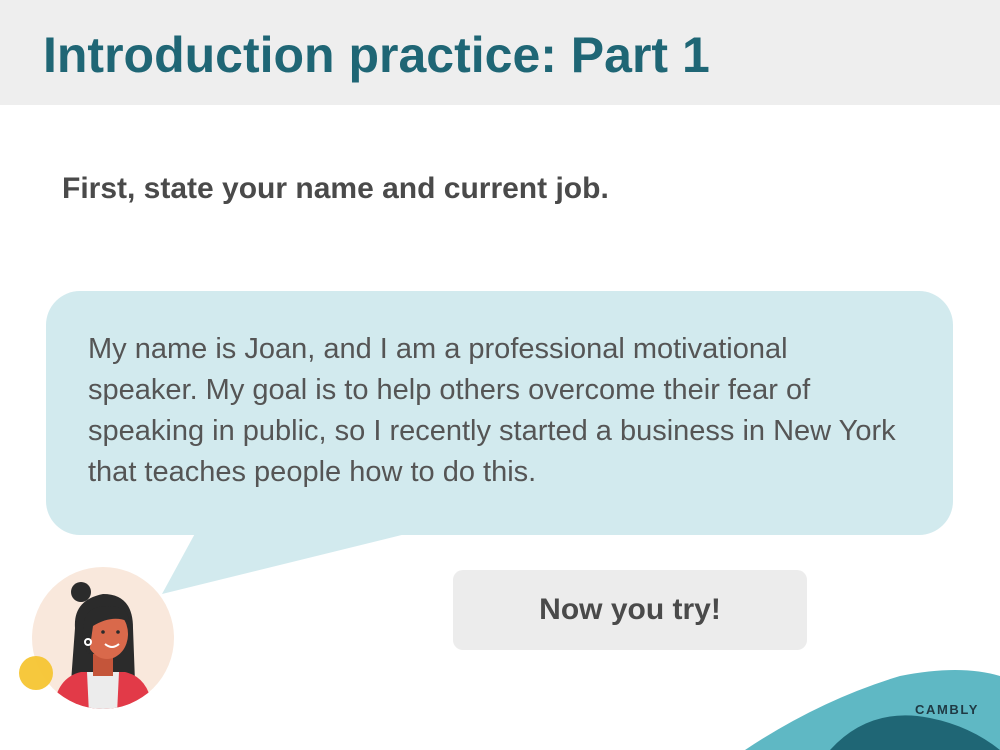 The image size is (1000, 750). Describe the element at coordinates (872, 710) in the screenshot. I see `decorative-wave-shapes` at that location.